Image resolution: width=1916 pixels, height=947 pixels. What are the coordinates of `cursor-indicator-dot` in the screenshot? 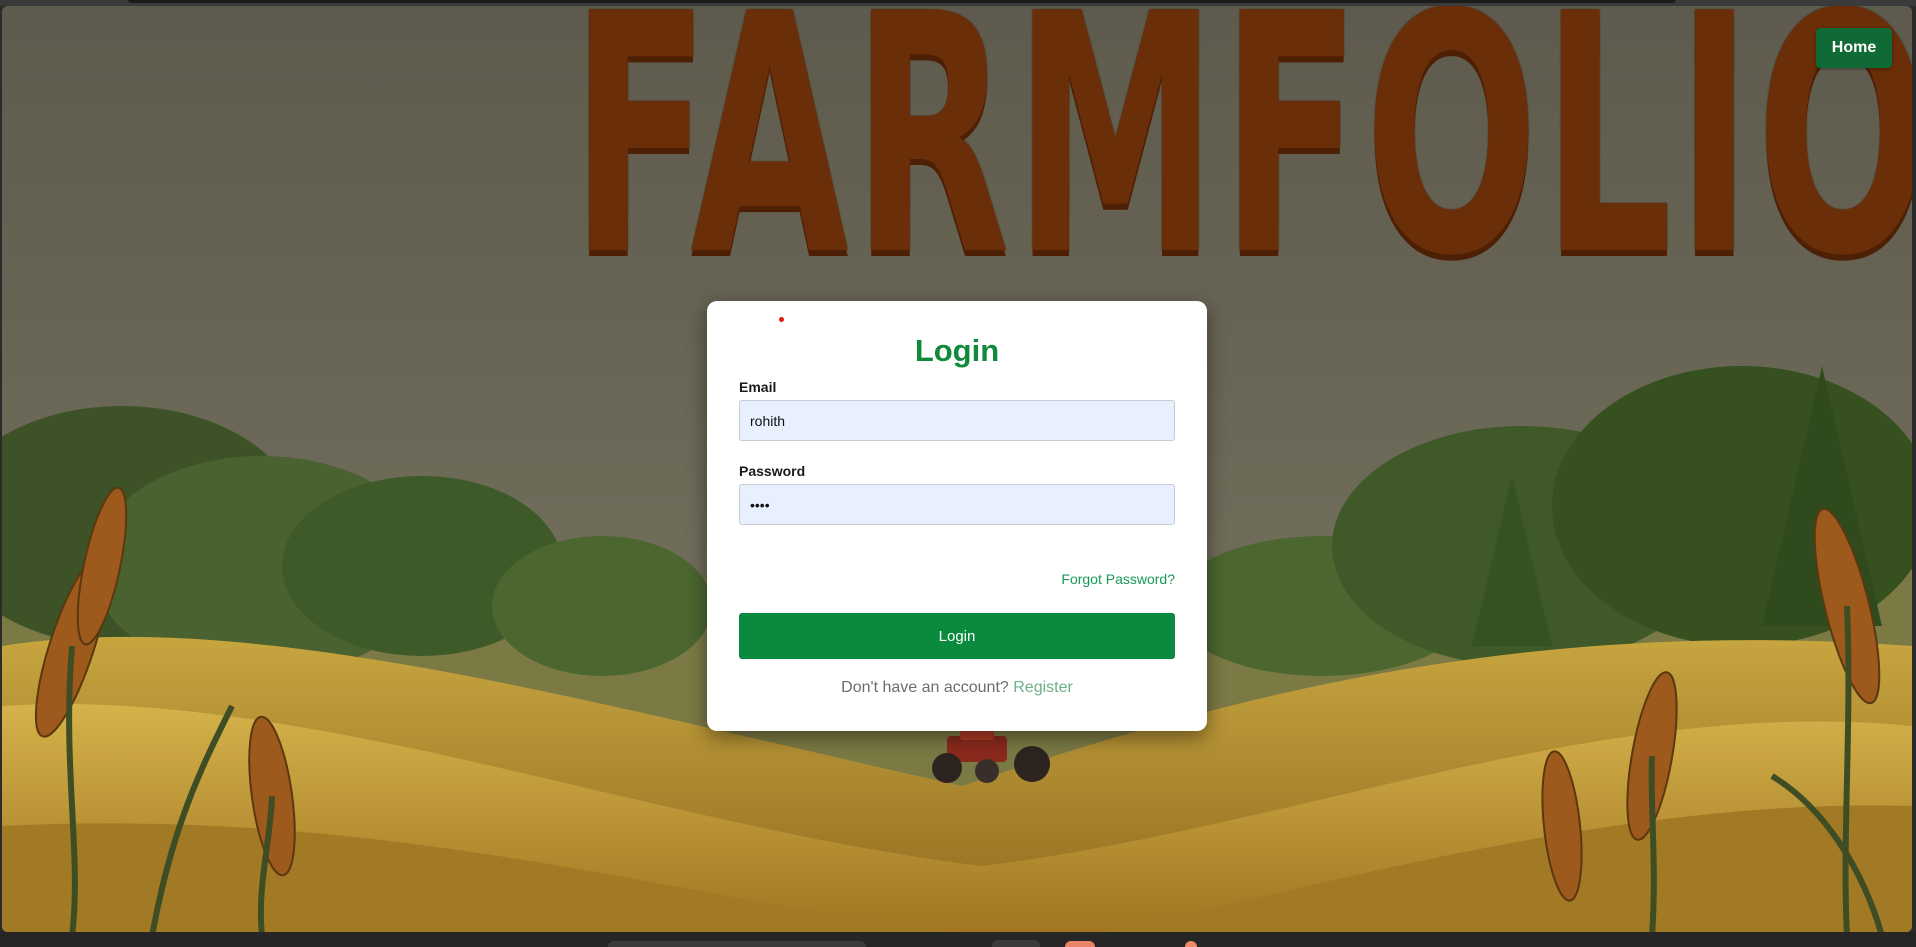 It's located at (781, 319).